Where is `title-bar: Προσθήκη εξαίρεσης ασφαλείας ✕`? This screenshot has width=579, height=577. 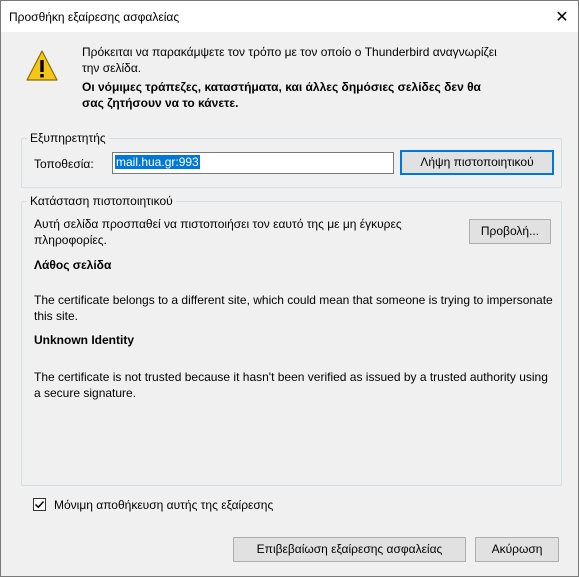 title-bar: Προσθήκη εξαίρεσης ασφαλείας ✕ is located at coordinates (289, 16).